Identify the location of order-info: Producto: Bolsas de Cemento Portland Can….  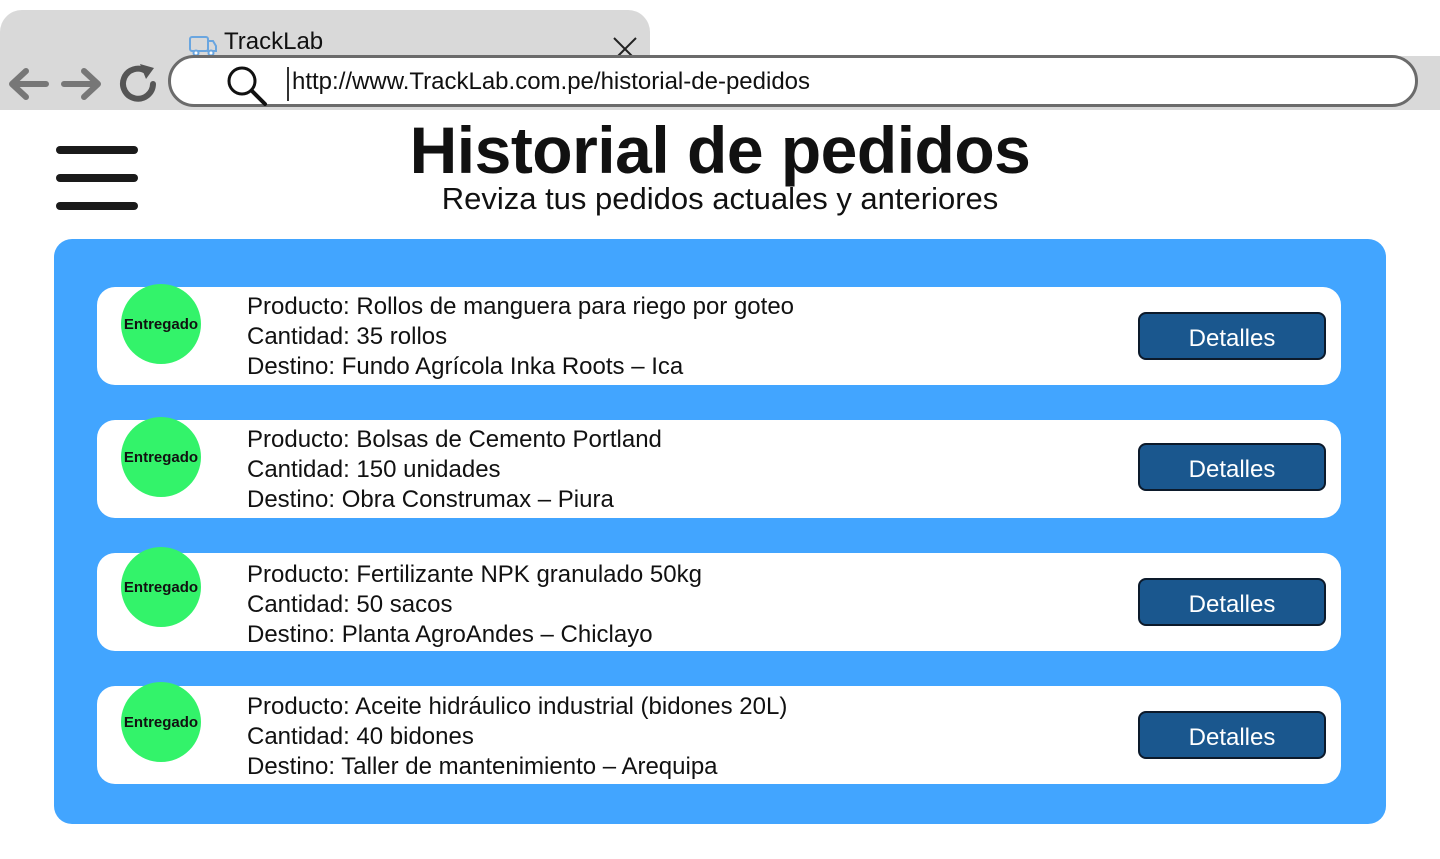
(454, 470).